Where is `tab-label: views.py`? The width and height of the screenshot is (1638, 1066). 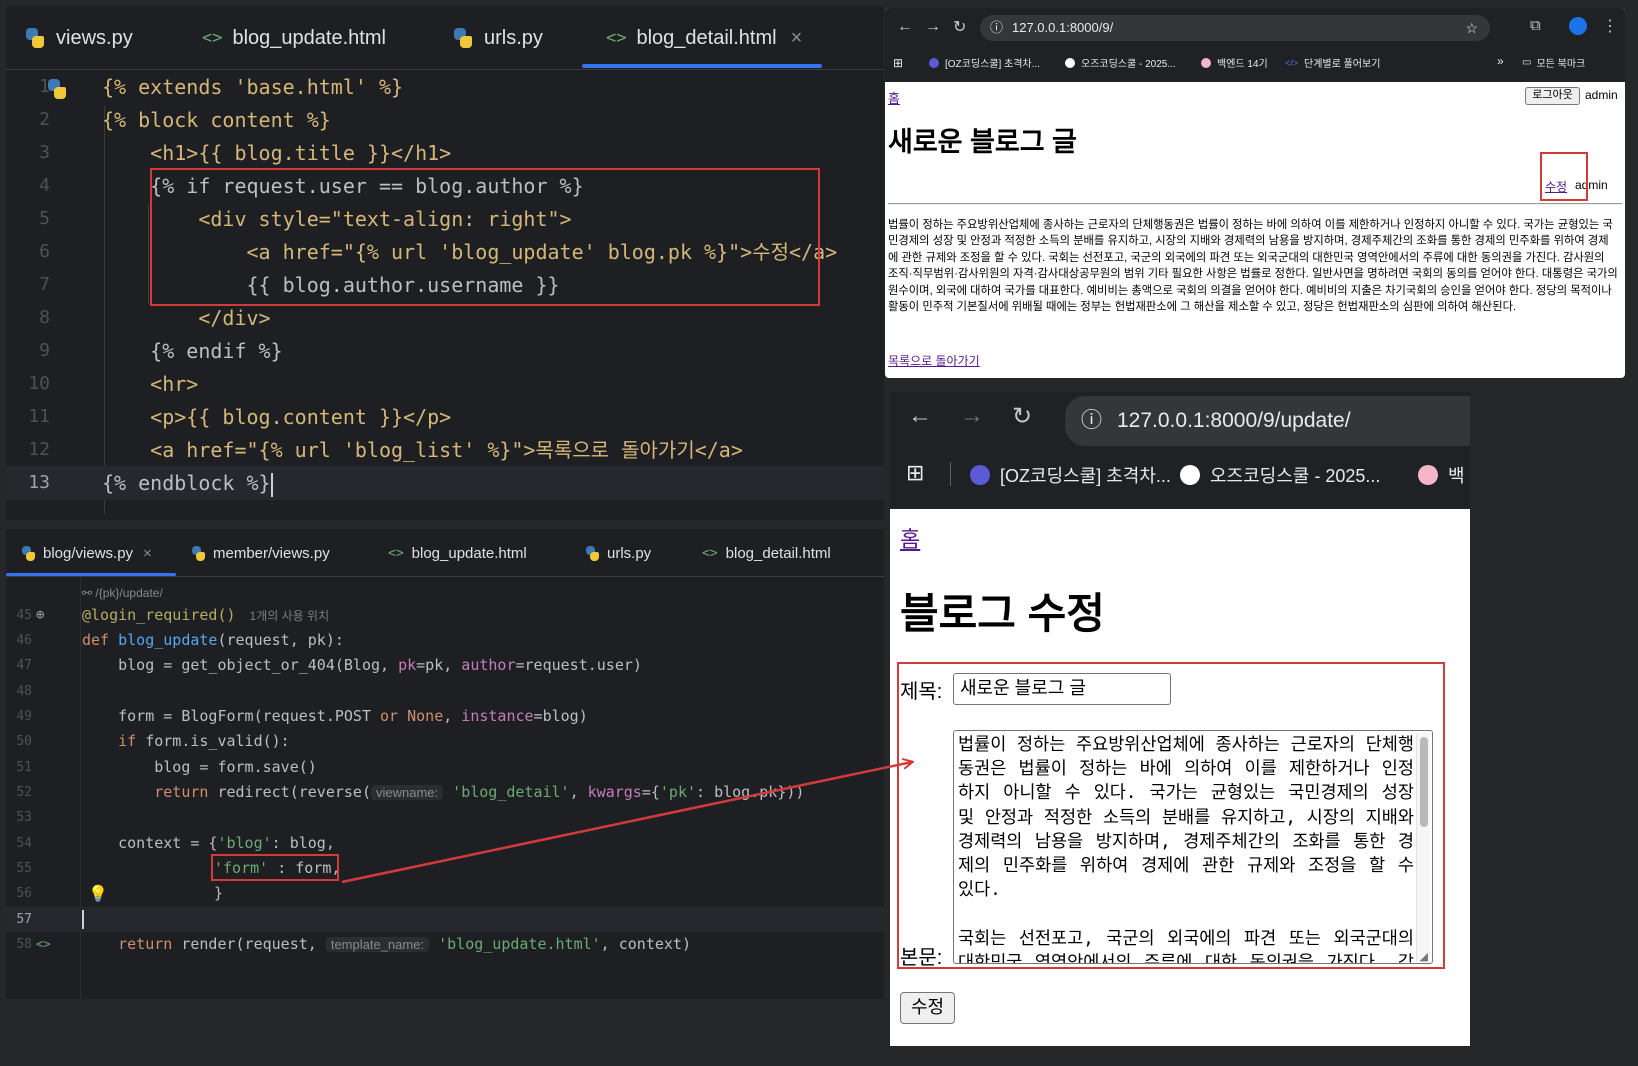
tab-label: views.py is located at coordinates (94, 37).